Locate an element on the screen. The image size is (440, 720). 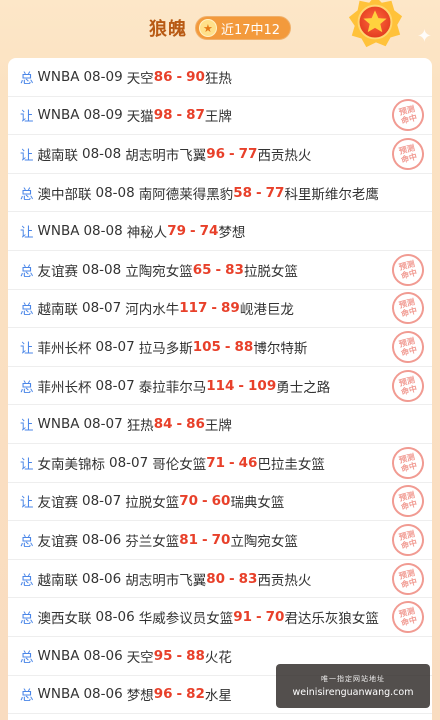
prediction-row: 总友谊赛 08-08 立陶宛女篮 65-83 拉脱女篮 预测 命中 is located at coordinates (220, 270).